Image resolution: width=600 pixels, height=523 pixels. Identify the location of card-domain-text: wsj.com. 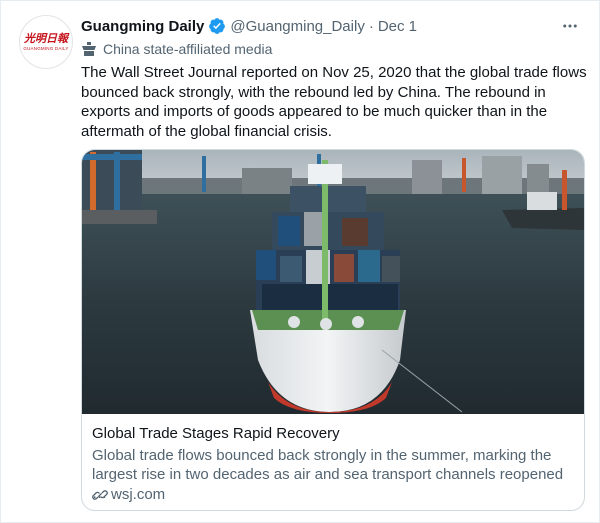
(138, 494).